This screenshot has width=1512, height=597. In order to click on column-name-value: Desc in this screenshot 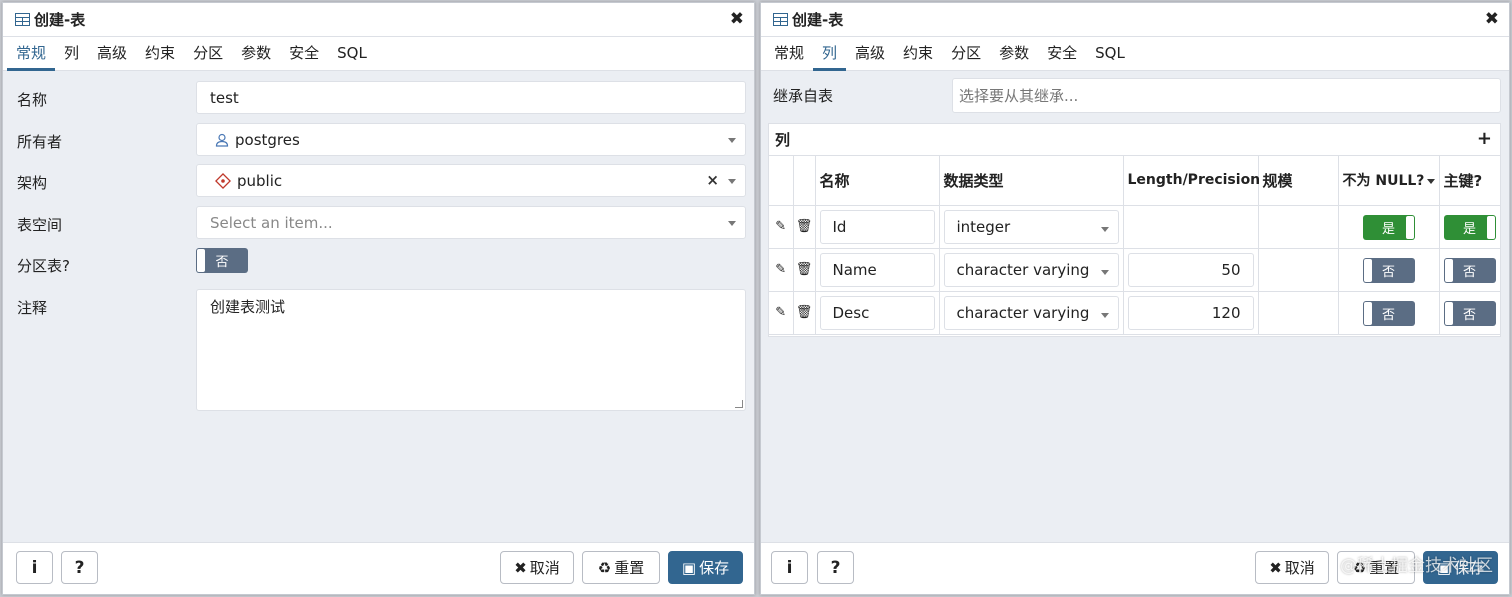, I will do `click(851, 312)`.